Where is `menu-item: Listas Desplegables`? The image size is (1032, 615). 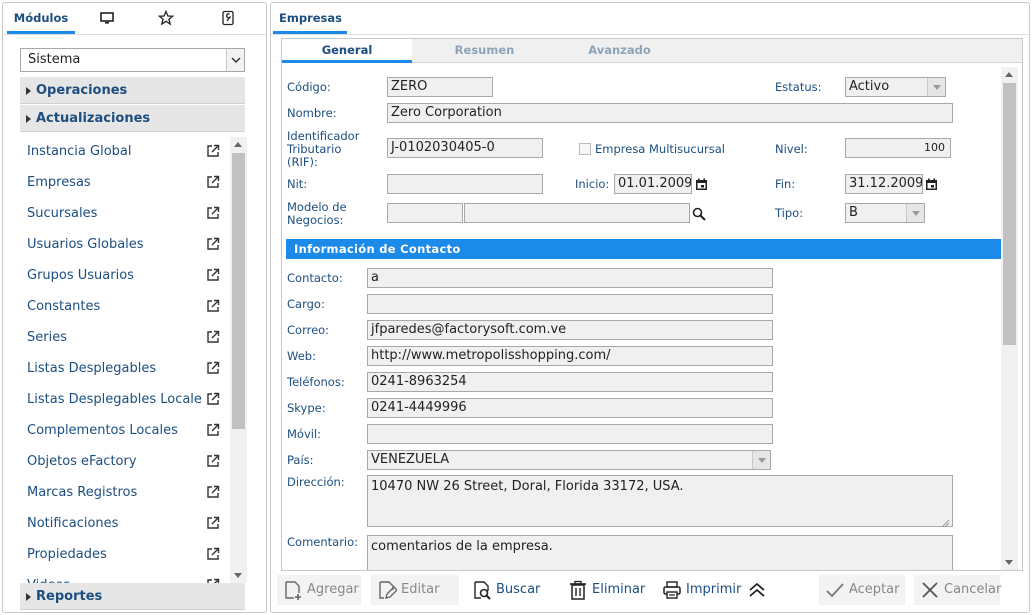
menu-item: Listas Desplegables is located at coordinates (125, 369).